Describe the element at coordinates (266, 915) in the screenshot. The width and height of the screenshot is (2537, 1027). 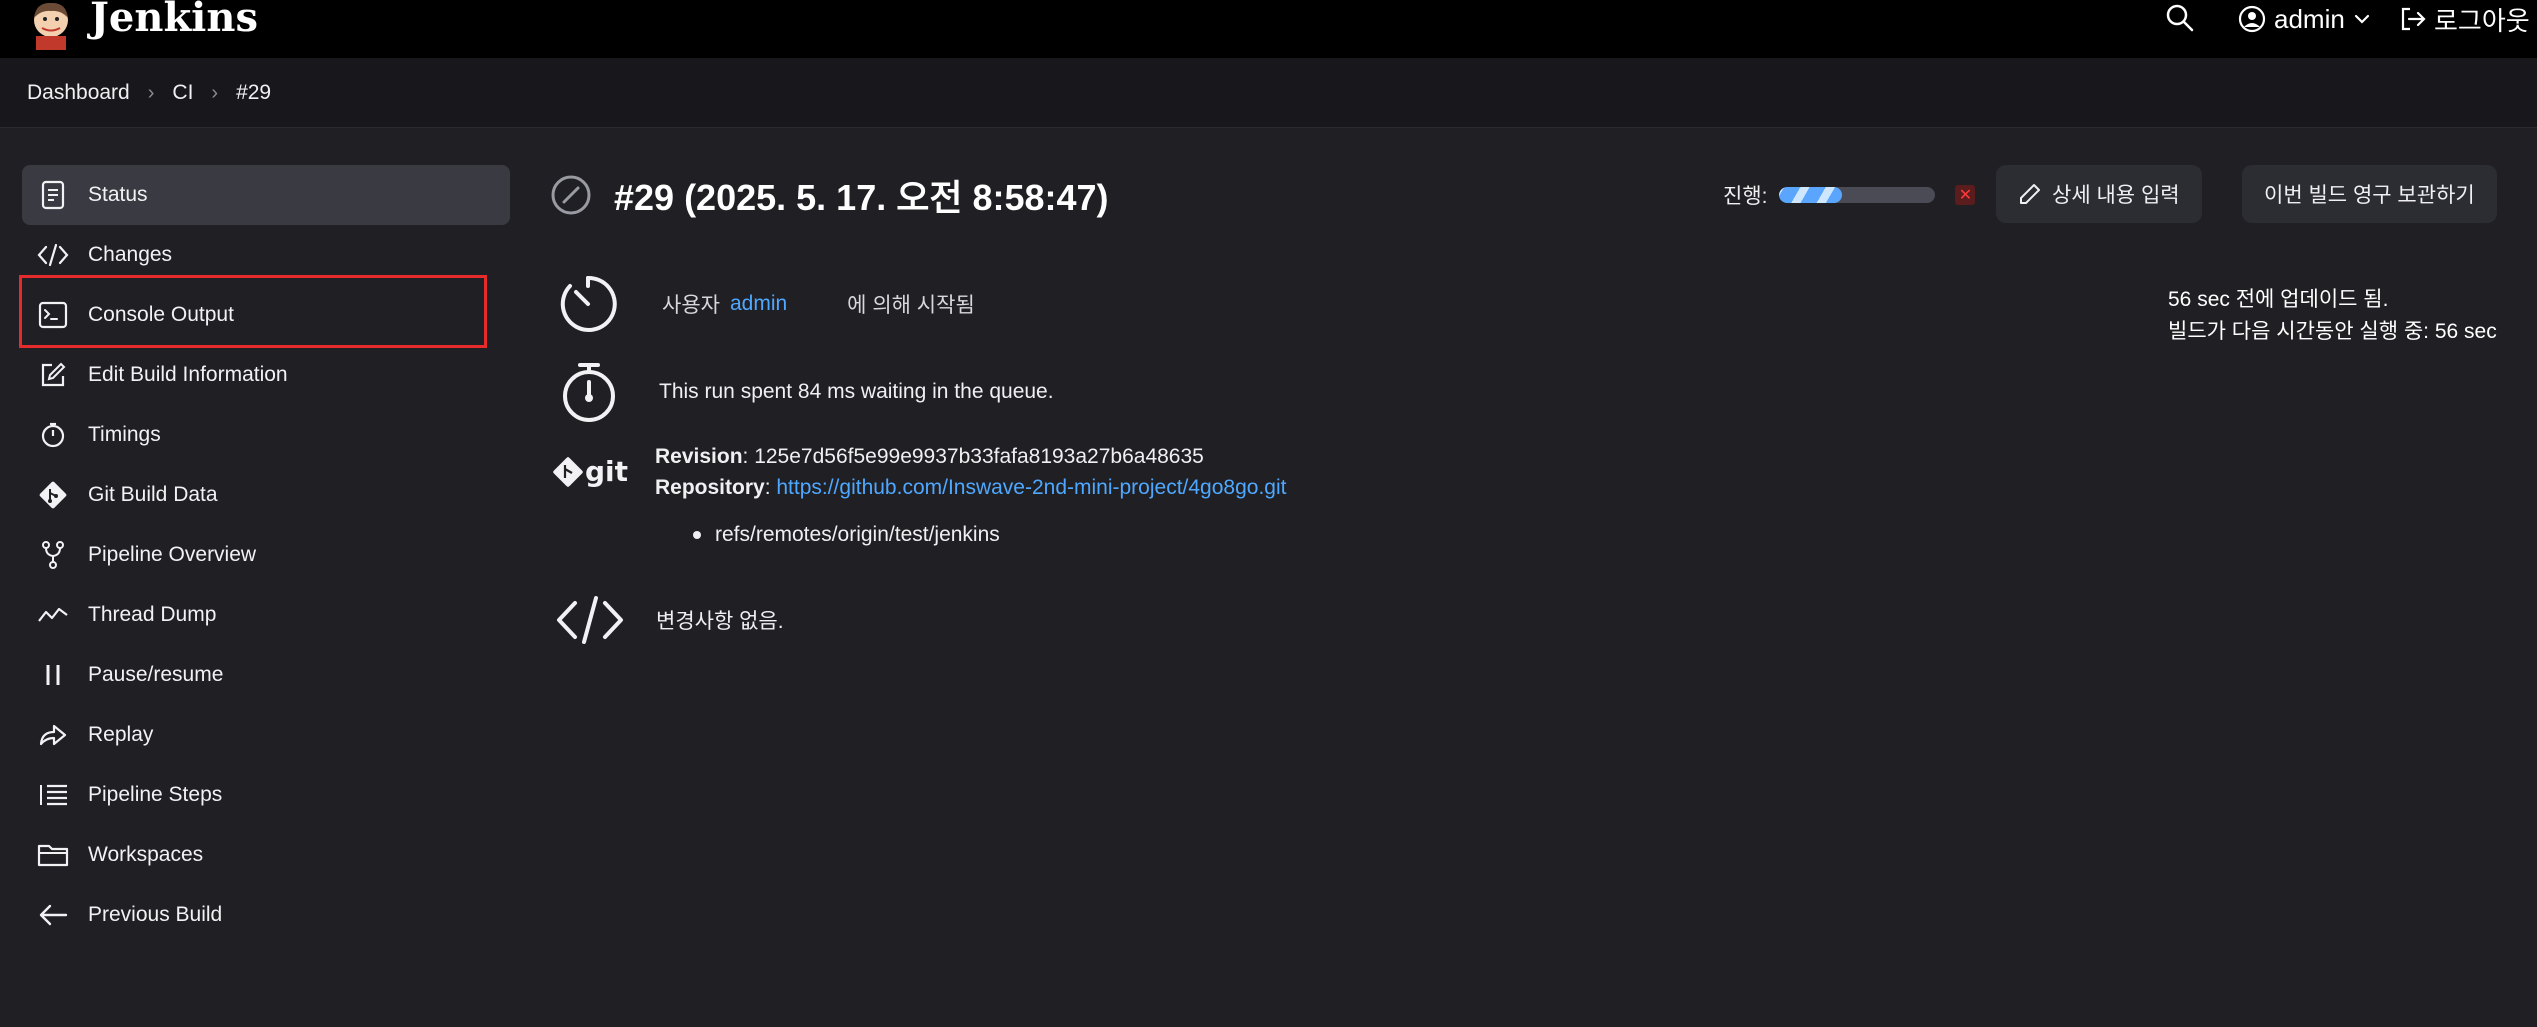
I see `sidebar-item-previous-build: Previous Build` at that location.